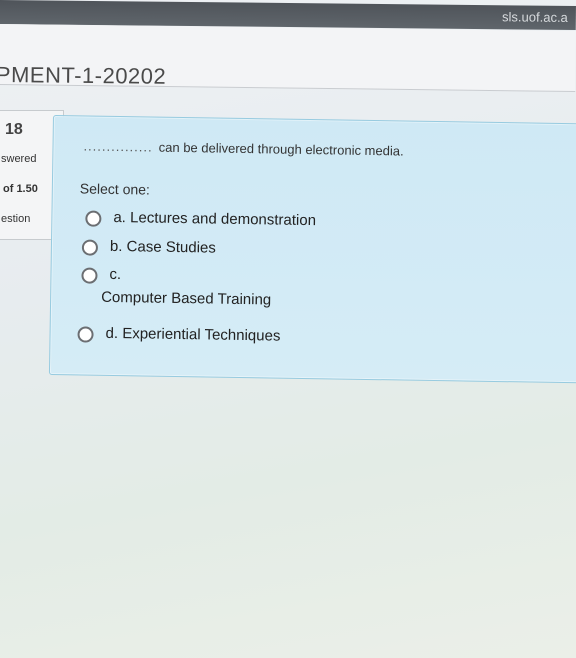 Image resolution: width=576 pixels, height=658 pixels. Describe the element at coordinates (93, 218) in the screenshot. I see `radio-option-a` at that location.